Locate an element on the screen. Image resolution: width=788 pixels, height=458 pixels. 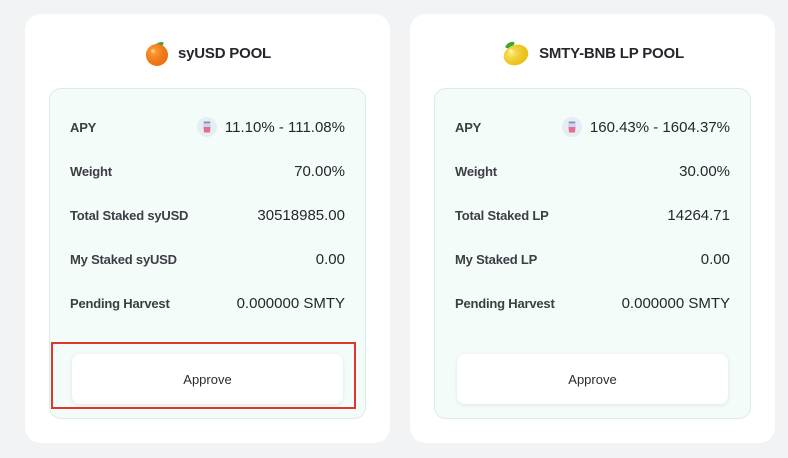
pool-title: SMTY-BNB LP POOL is located at coordinates (611, 53).